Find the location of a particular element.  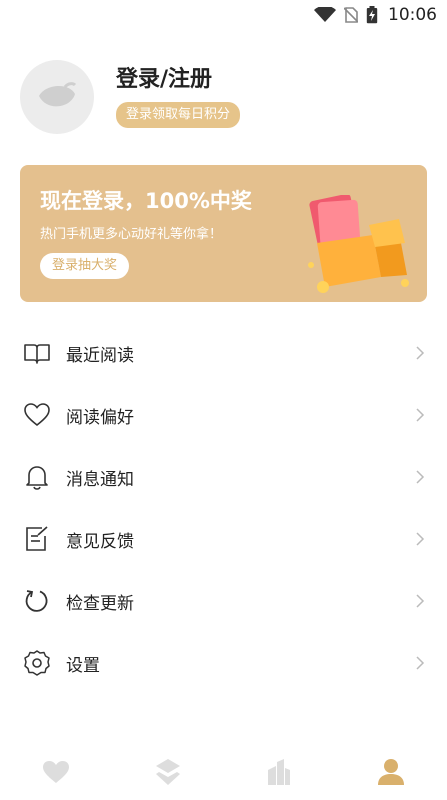

nav-tab-library is located at coordinates (168, 772).